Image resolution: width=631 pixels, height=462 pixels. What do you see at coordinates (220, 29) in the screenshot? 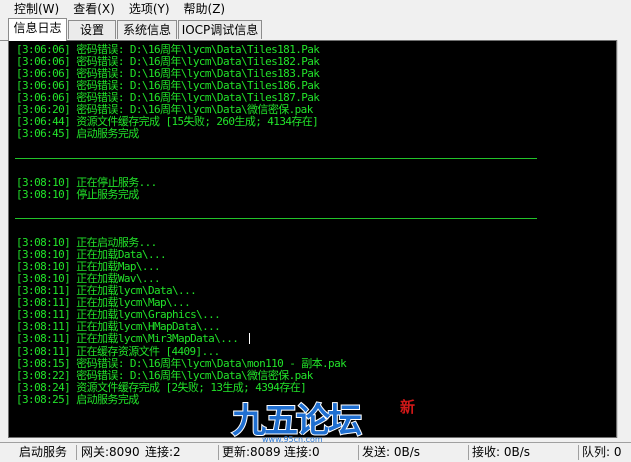
I see `tab-iocp-debug: IOCP调试信息` at bounding box center [220, 29].